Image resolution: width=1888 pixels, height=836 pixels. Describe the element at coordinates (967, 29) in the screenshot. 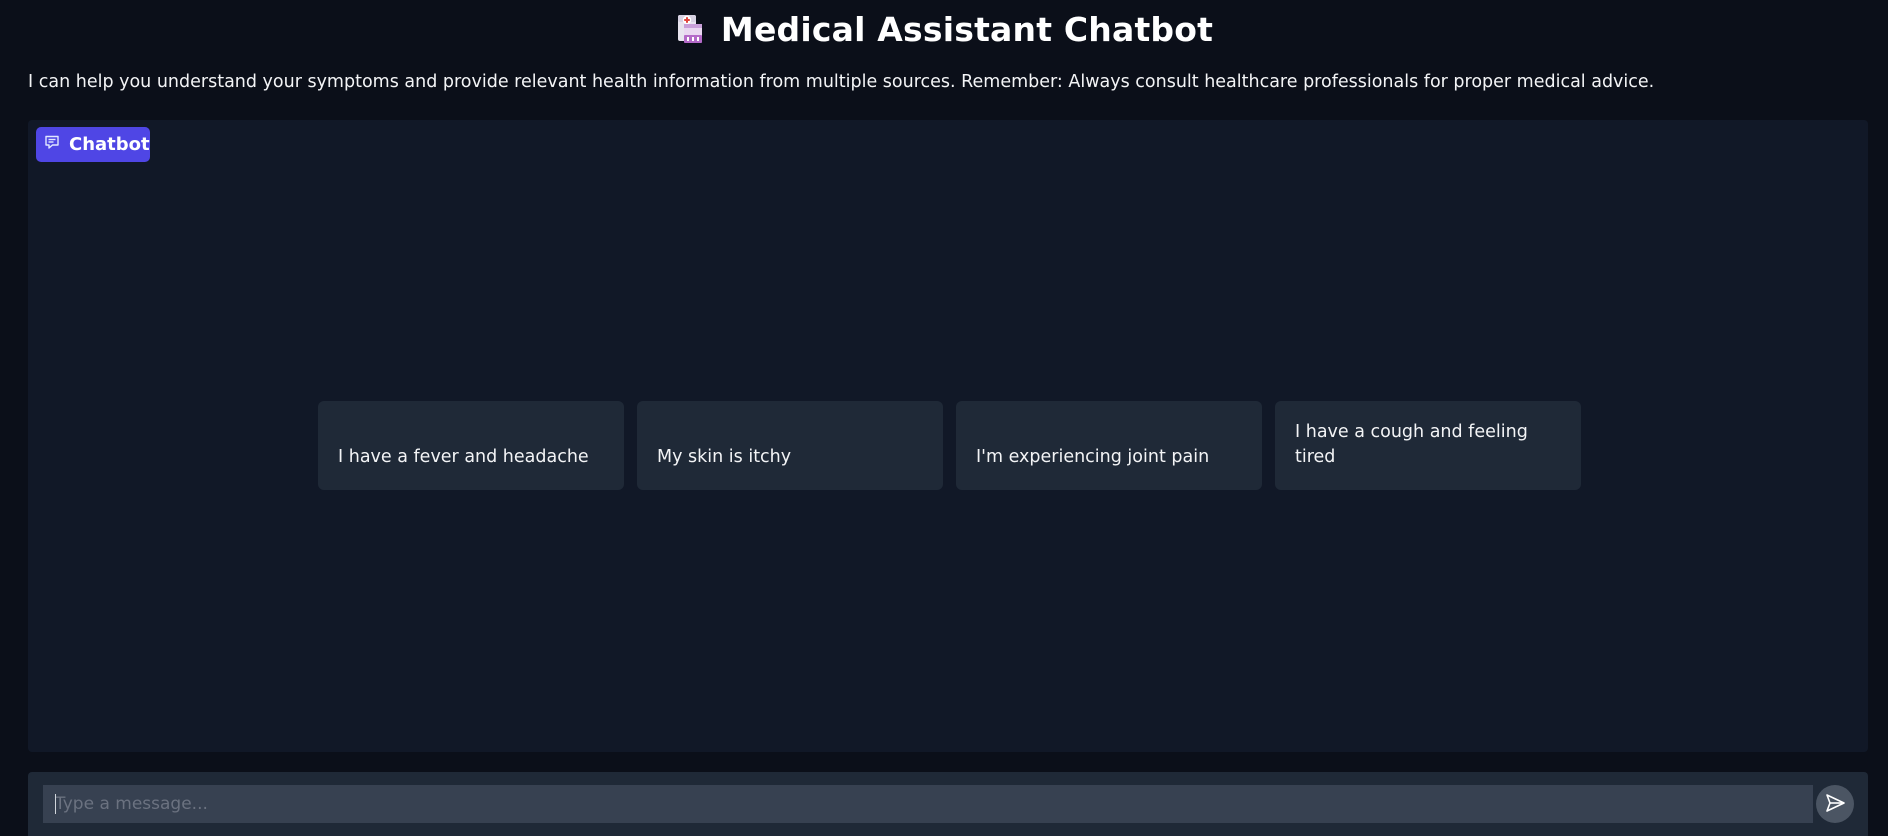

I see `page-title: Medical Assistant Chatbot` at that location.